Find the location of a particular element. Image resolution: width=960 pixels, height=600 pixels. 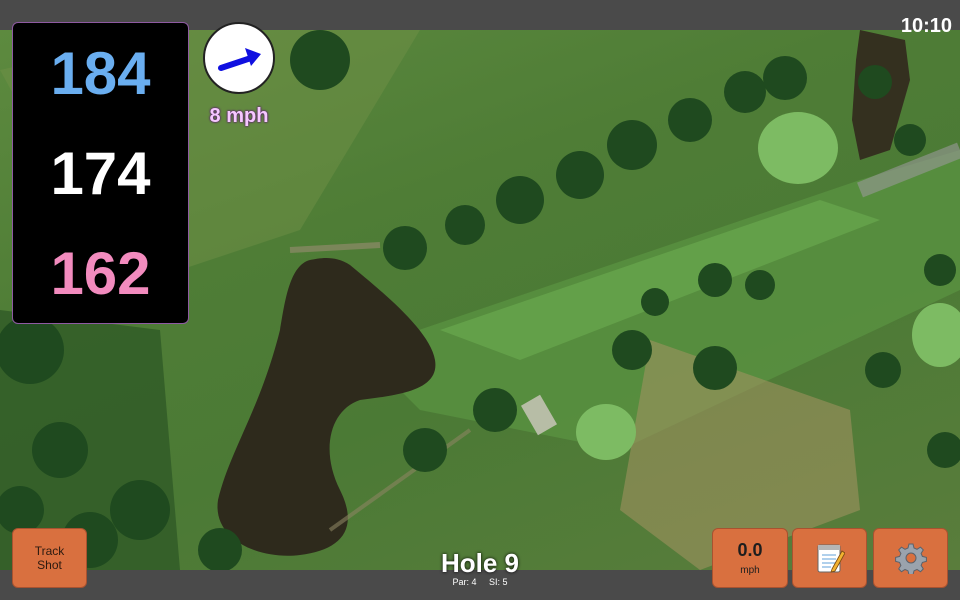

hole-par: Par: 4 is located at coordinates (464, 582).